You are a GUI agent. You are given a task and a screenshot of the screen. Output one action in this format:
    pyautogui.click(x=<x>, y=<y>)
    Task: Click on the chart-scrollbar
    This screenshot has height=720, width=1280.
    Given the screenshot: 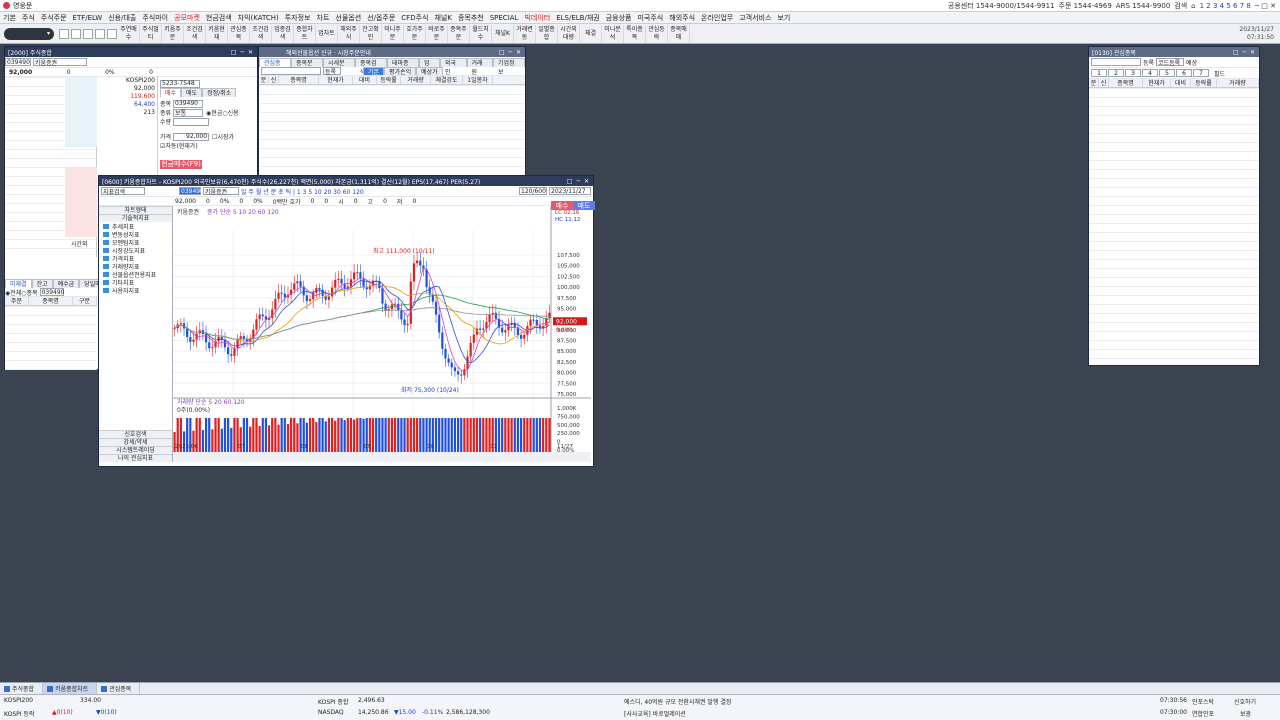 What is the action you would take?
    pyautogui.click(x=382, y=457)
    